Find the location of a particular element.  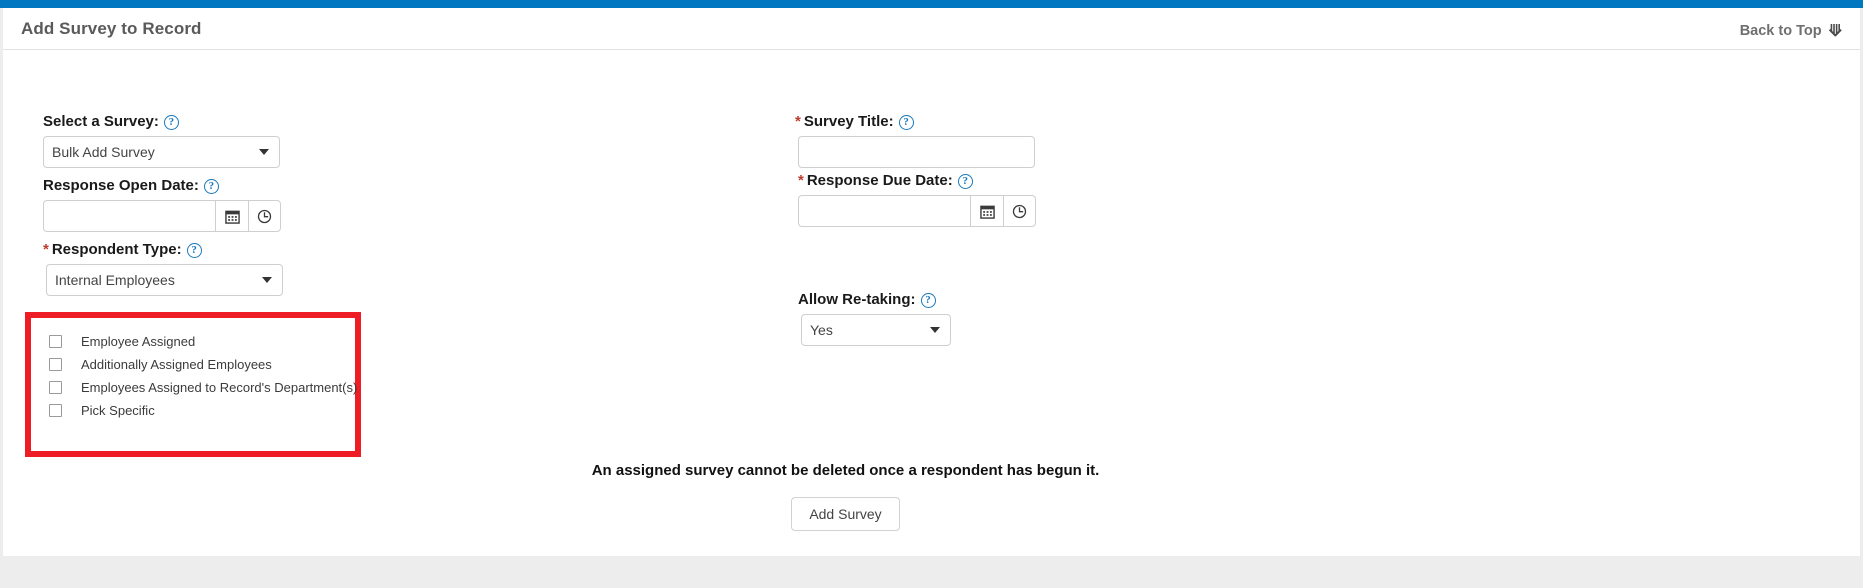

required-marker-respondent-type: * is located at coordinates (46, 249).